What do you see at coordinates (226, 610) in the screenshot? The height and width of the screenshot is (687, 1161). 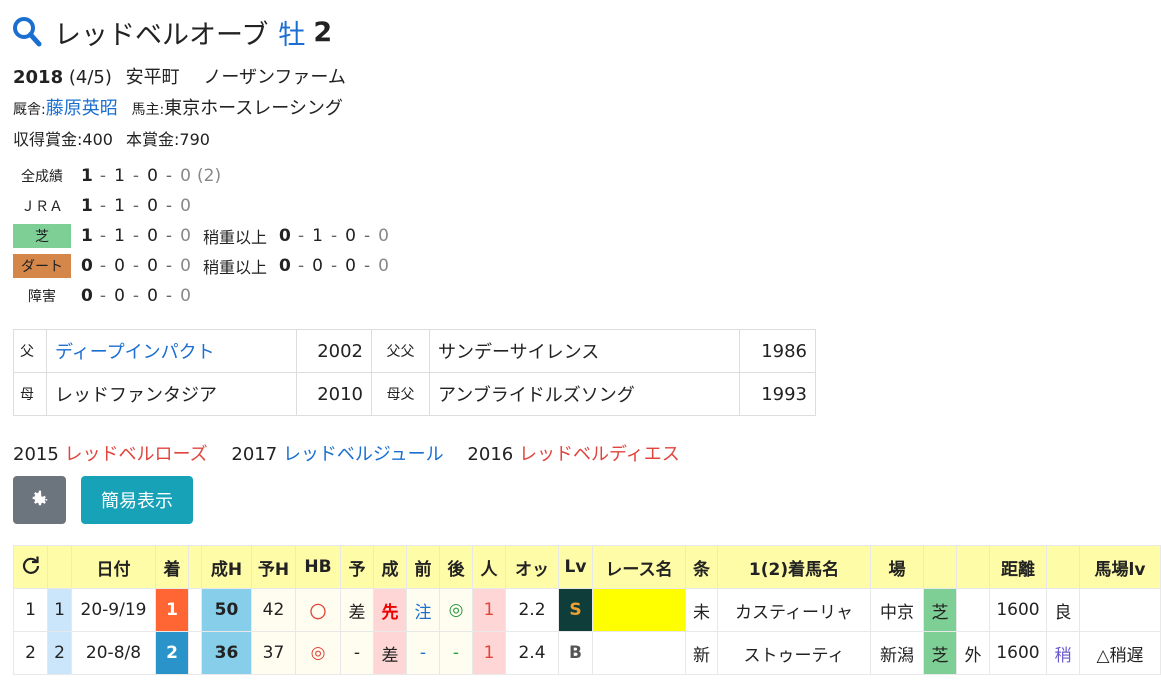 I see `seih-value: 50` at bounding box center [226, 610].